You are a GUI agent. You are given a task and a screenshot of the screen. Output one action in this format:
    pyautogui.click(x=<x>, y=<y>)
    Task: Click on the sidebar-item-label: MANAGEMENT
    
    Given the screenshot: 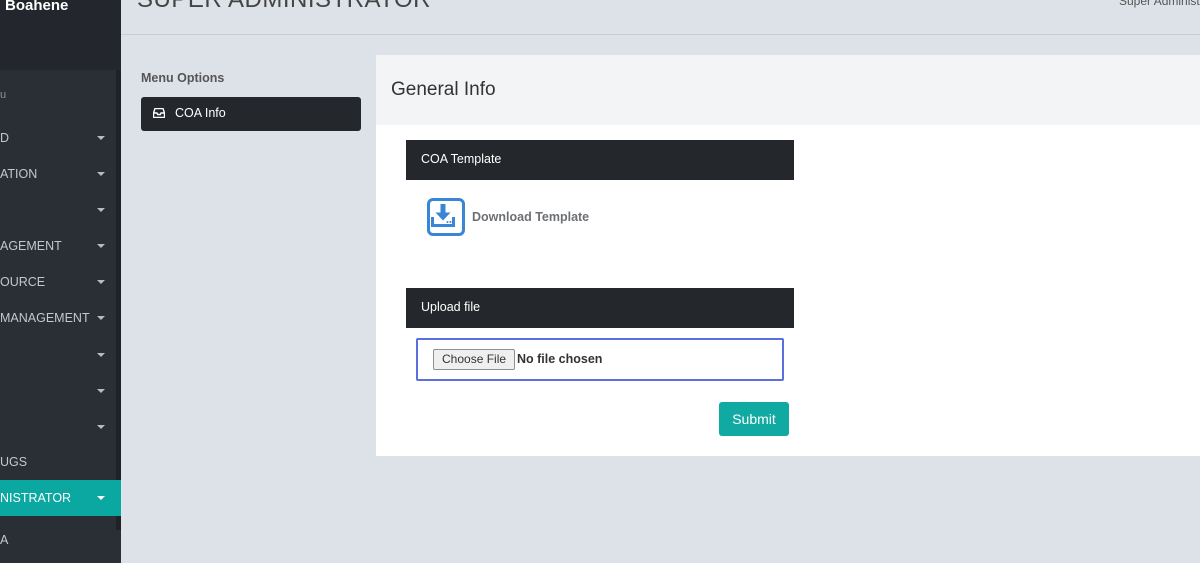 What is the action you would take?
    pyautogui.click(x=45, y=318)
    